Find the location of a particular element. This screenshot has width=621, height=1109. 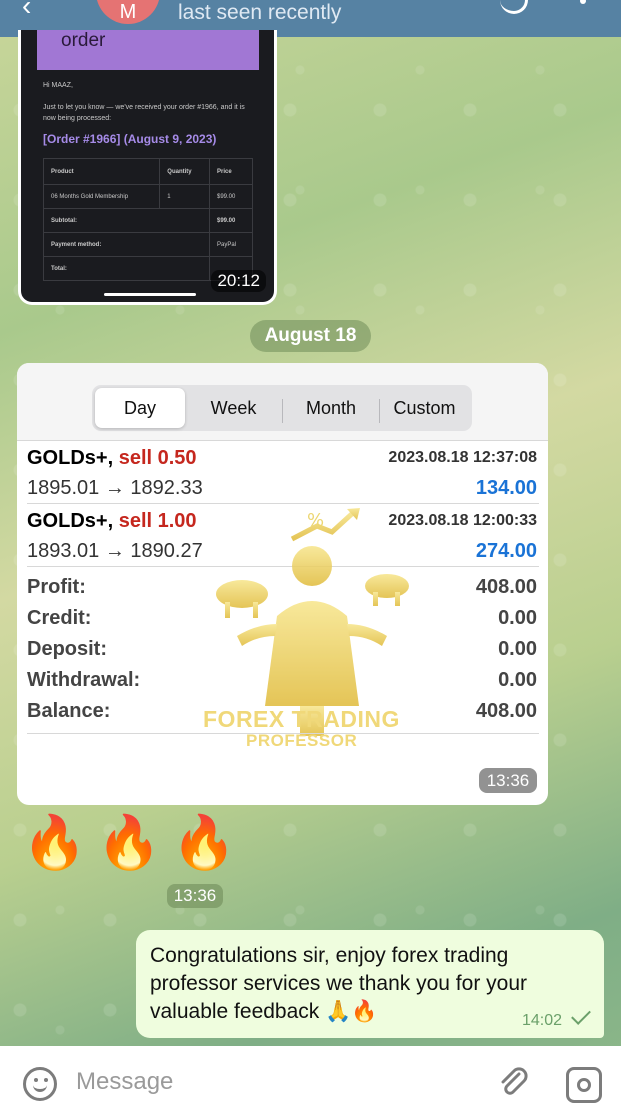

camera-icon is located at coordinates (584, 1085).